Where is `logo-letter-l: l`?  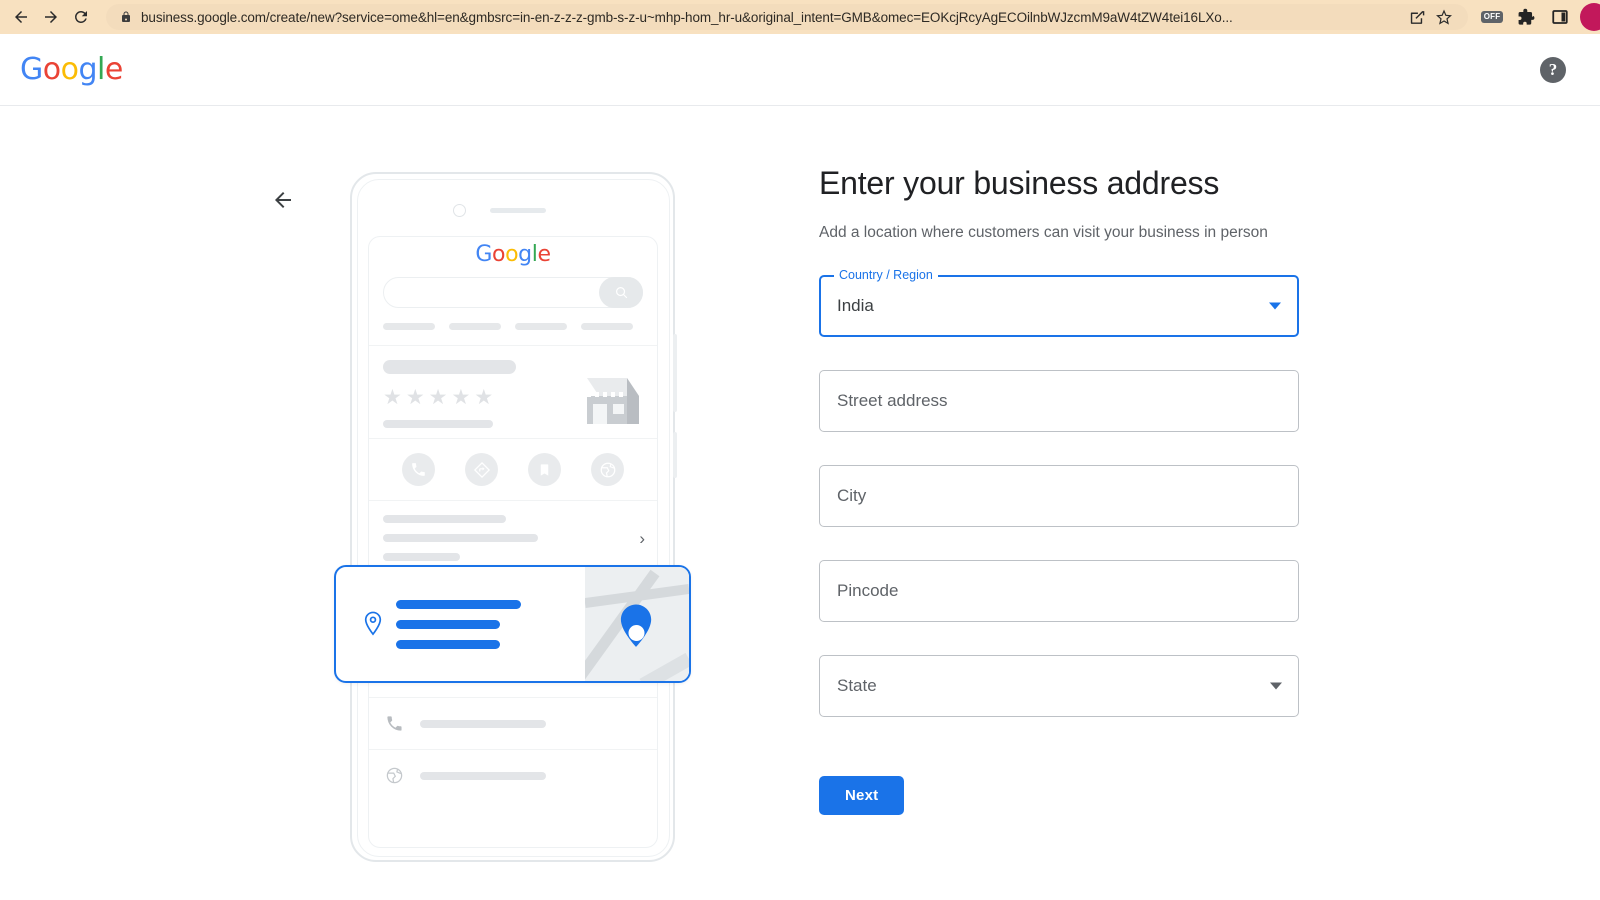 logo-letter-l: l is located at coordinates (101, 69).